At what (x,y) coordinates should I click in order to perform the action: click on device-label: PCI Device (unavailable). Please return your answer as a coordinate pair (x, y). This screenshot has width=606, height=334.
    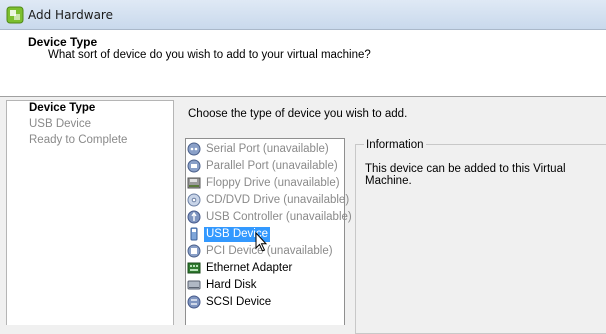
    Looking at the image, I should click on (269, 250).